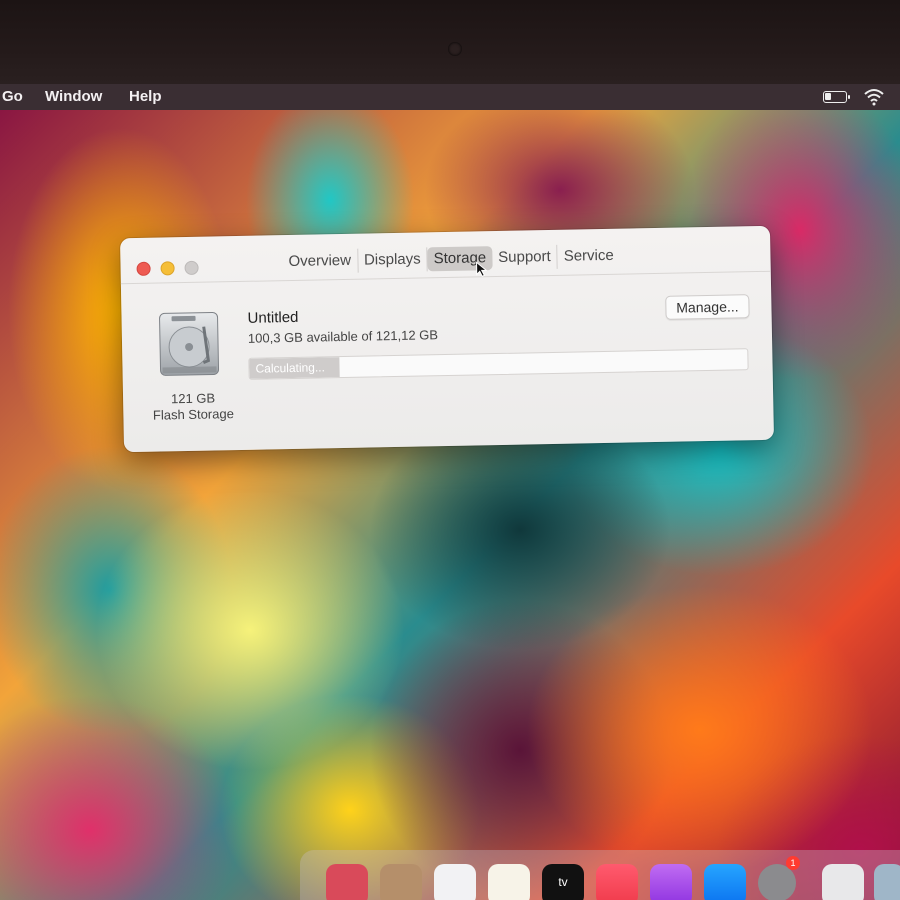  I want to click on notification-badge: 1, so click(793, 863).